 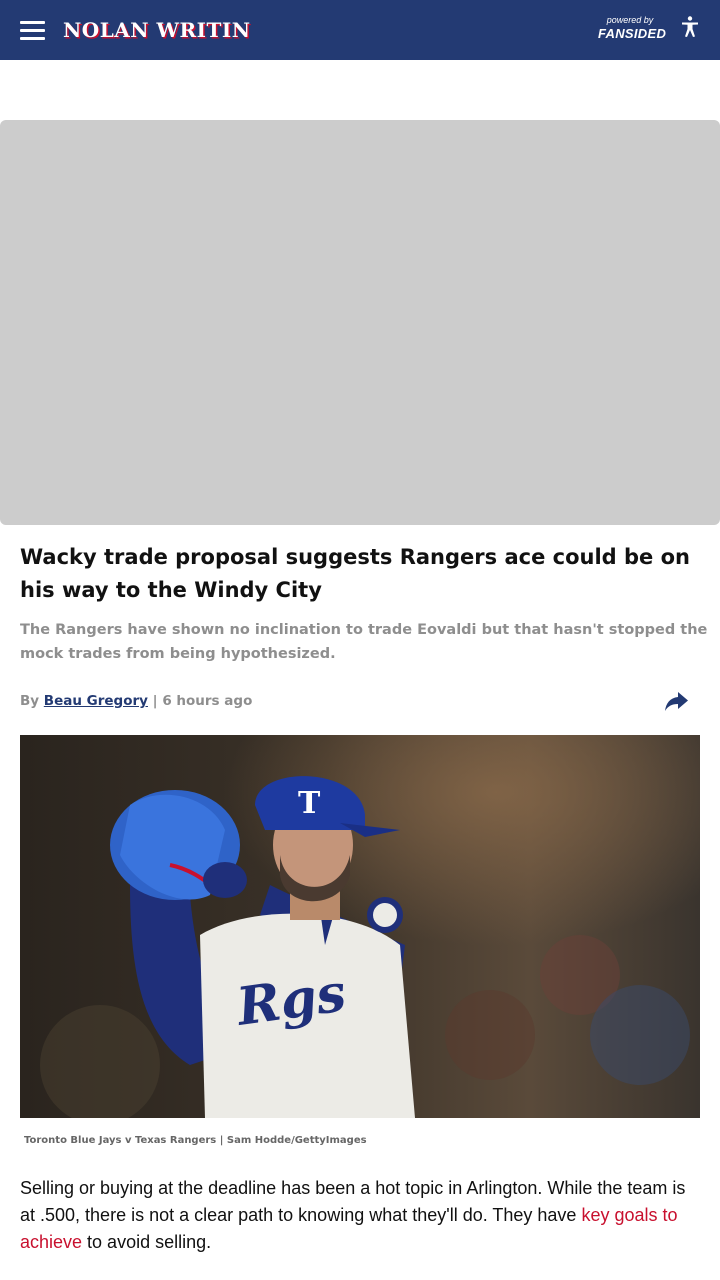 I want to click on svg-text: T, so click(x=309, y=803).